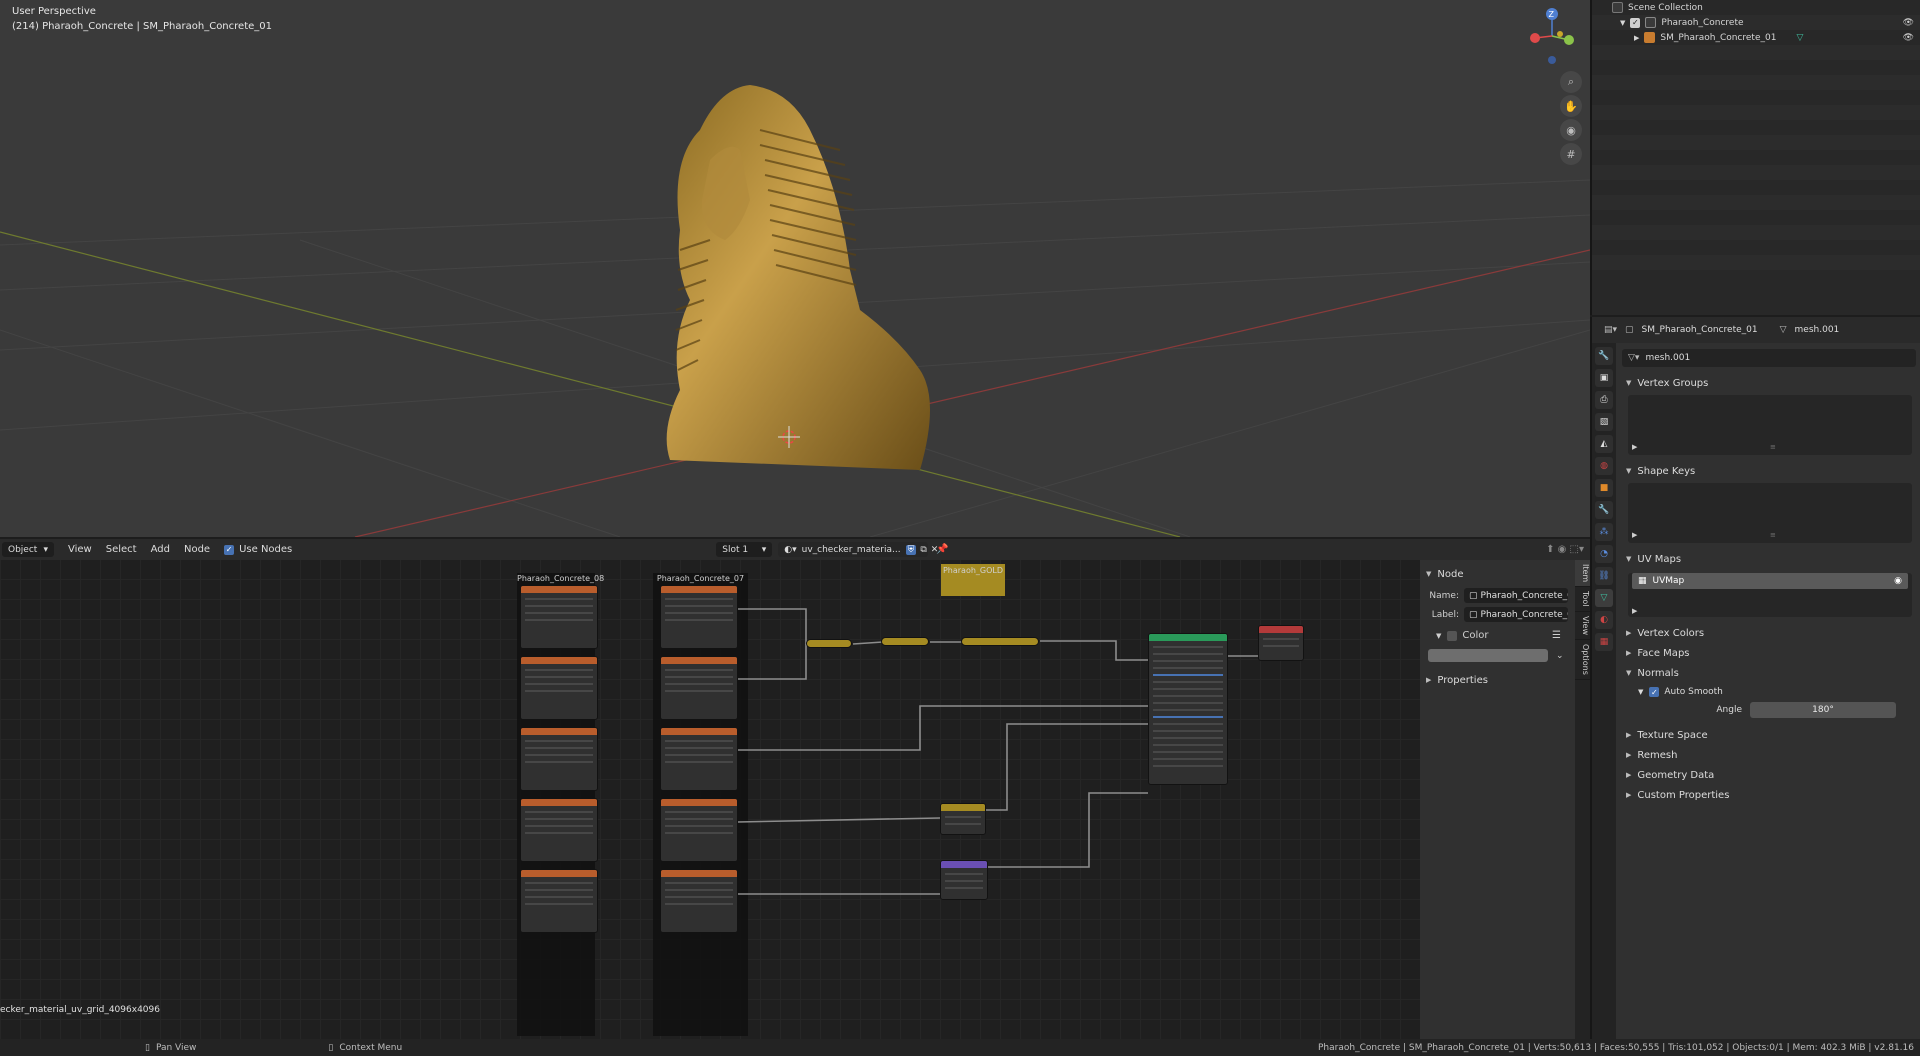 This screenshot has height=1056, width=1920. I want to click on outliner-row-scene-collection: Scene Collection, so click(1756, 7).